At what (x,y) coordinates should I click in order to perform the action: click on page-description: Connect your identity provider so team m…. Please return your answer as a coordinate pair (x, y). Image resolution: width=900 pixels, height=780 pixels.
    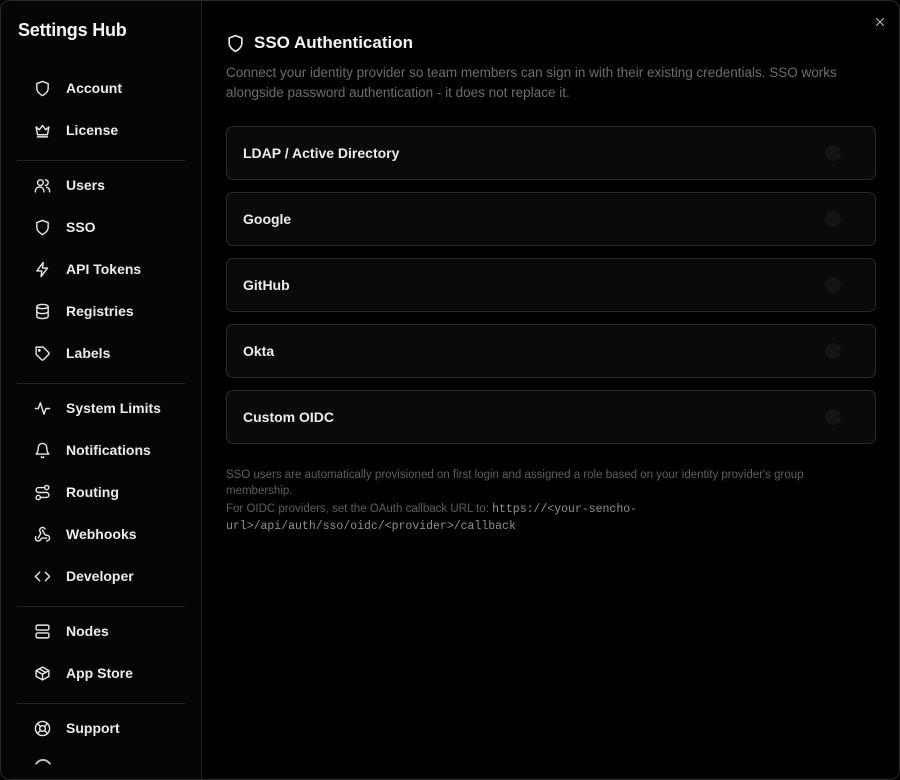
    Looking at the image, I should click on (531, 82).